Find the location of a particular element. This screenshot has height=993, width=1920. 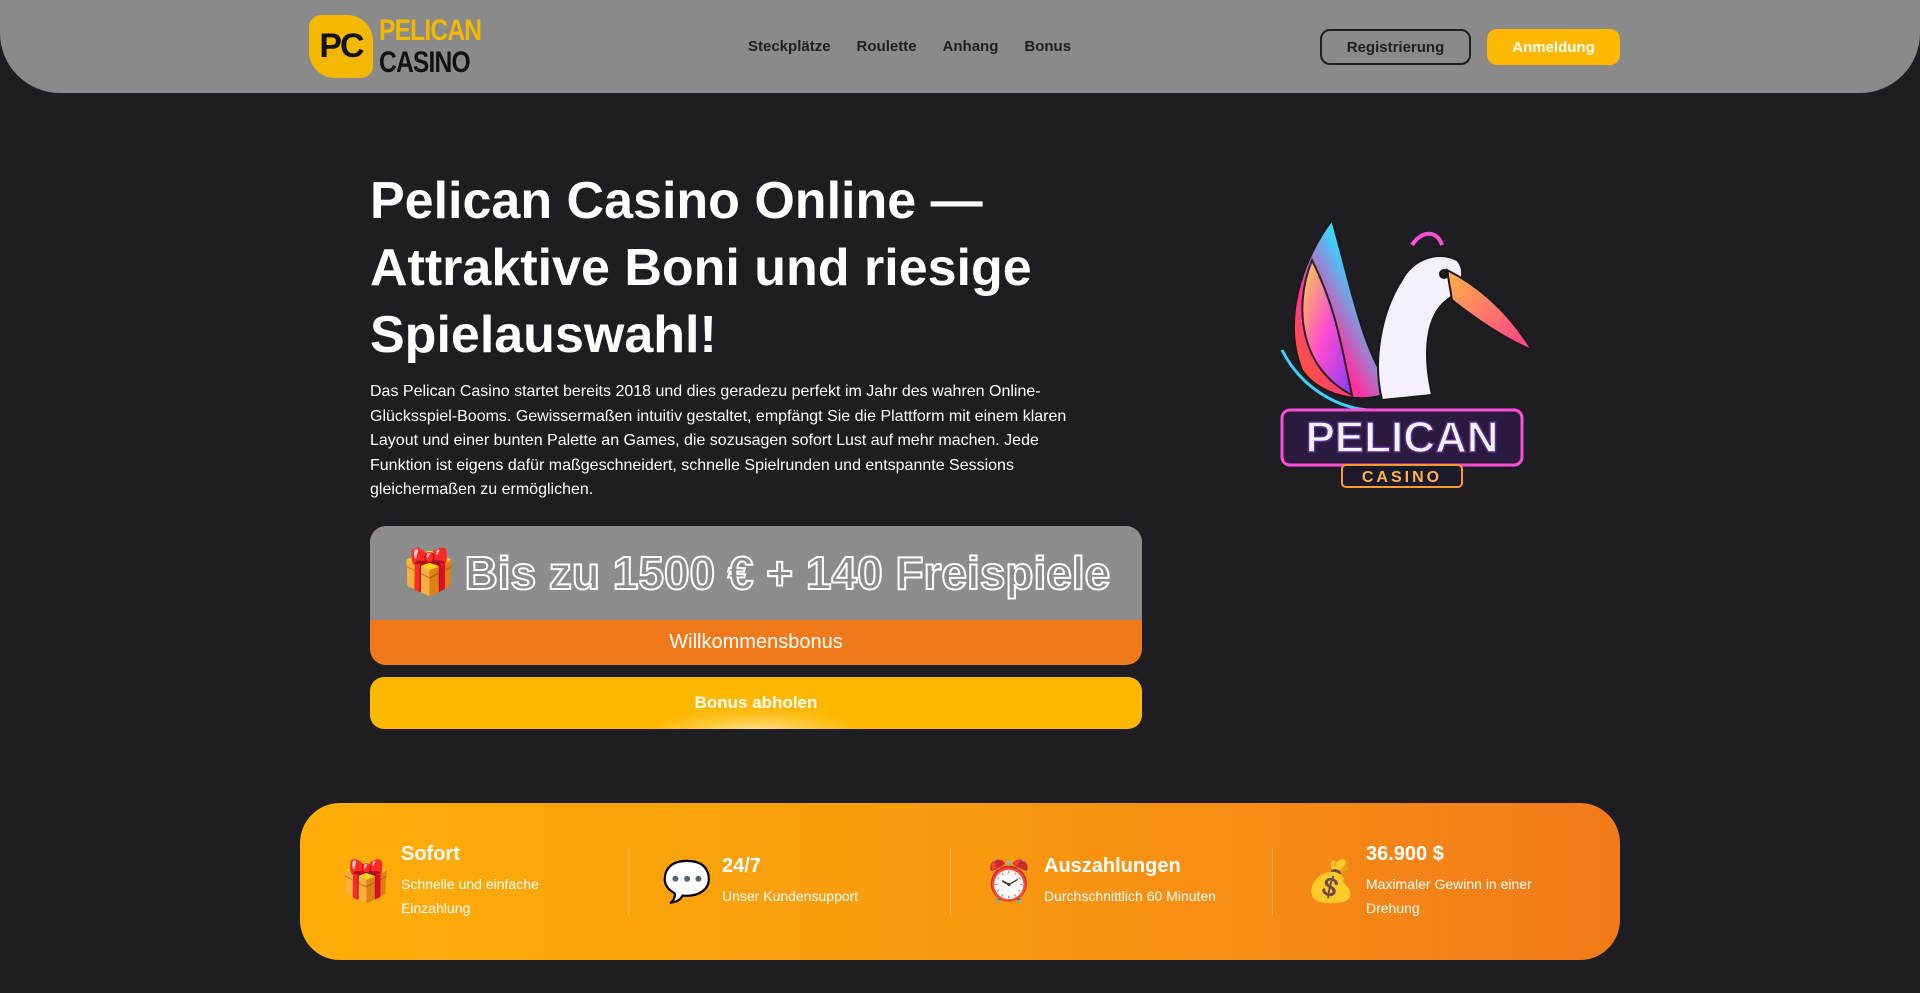

bonus-subtitle: Willkommensbonus is located at coordinates (756, 642).